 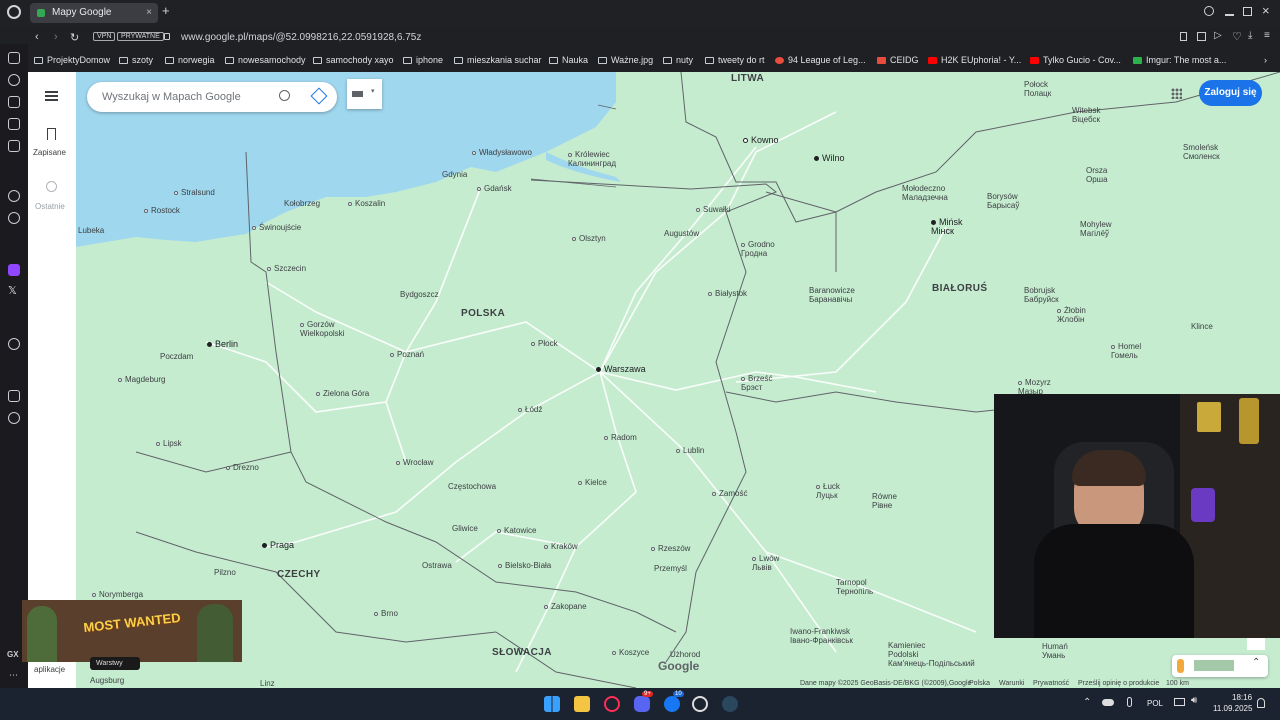 I want to click on city-label: Brno, so click(x=386, y=613).